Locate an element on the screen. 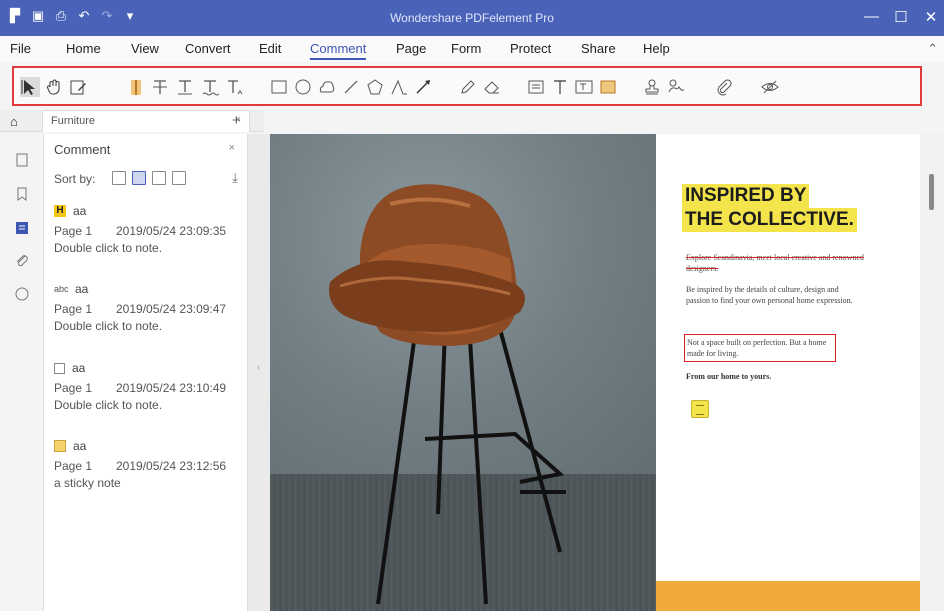 The width and height of the screenshot is (944, 611). area-highlight-icon is located at coordinates (608, 87).